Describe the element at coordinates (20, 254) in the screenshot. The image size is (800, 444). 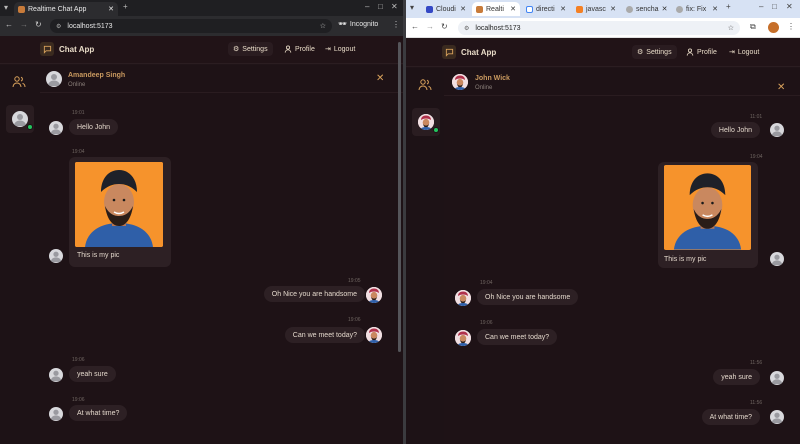
I see `sidebar` at that location.